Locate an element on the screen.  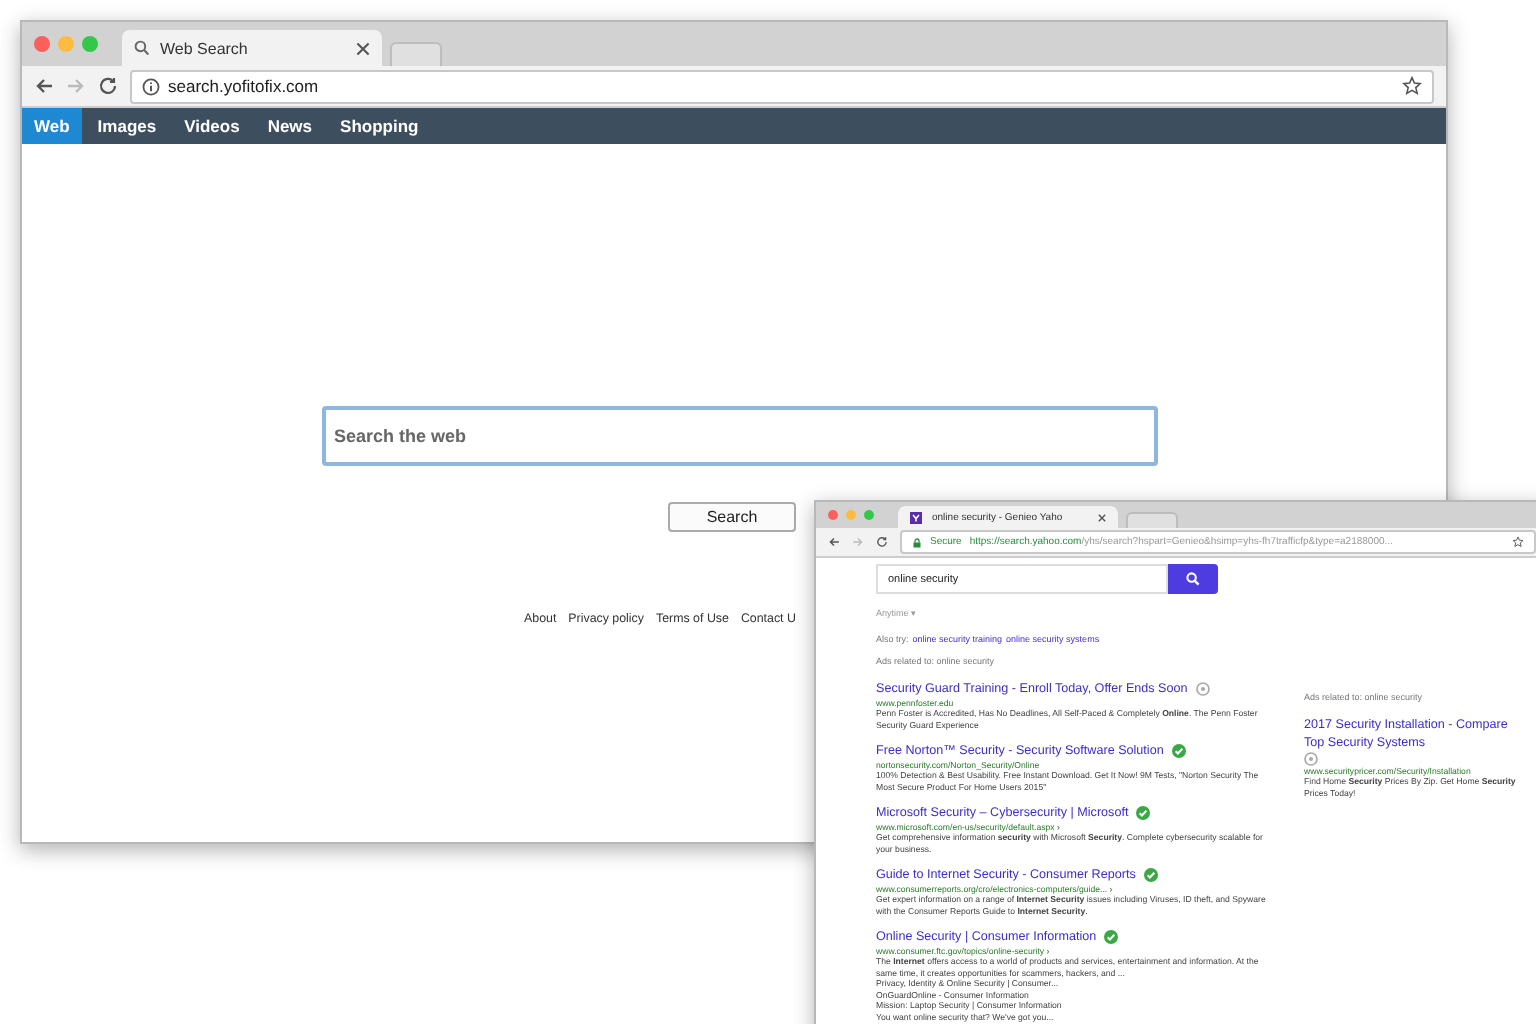
search-button is located at coordinates (1193, 579).